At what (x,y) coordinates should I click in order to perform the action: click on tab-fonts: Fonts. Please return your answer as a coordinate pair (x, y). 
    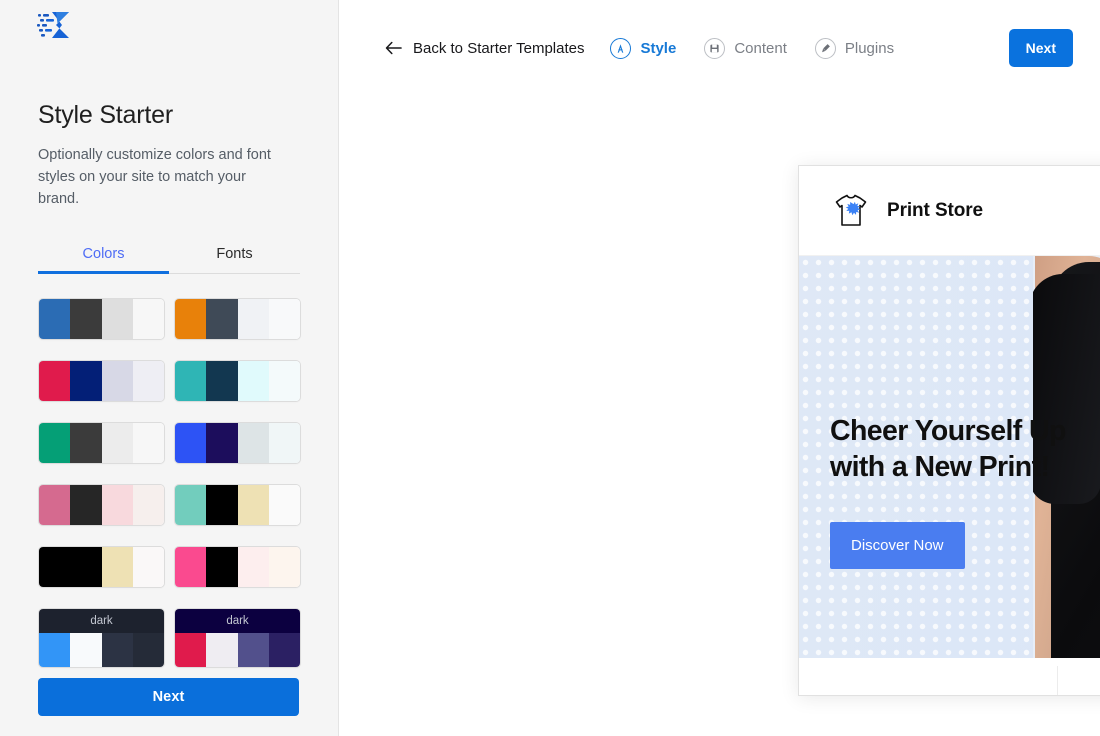
    Looking at the image, I should click on (234, 254).